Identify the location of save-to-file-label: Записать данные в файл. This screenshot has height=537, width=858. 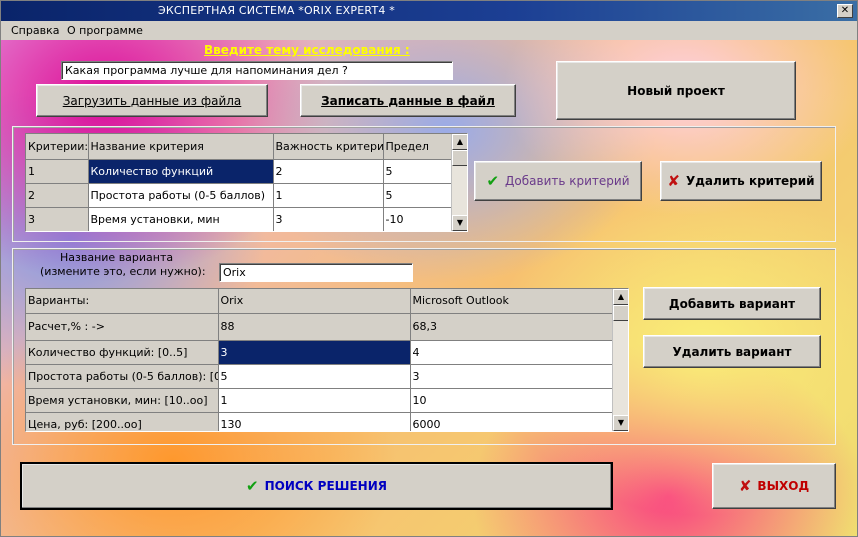
(408, 100).